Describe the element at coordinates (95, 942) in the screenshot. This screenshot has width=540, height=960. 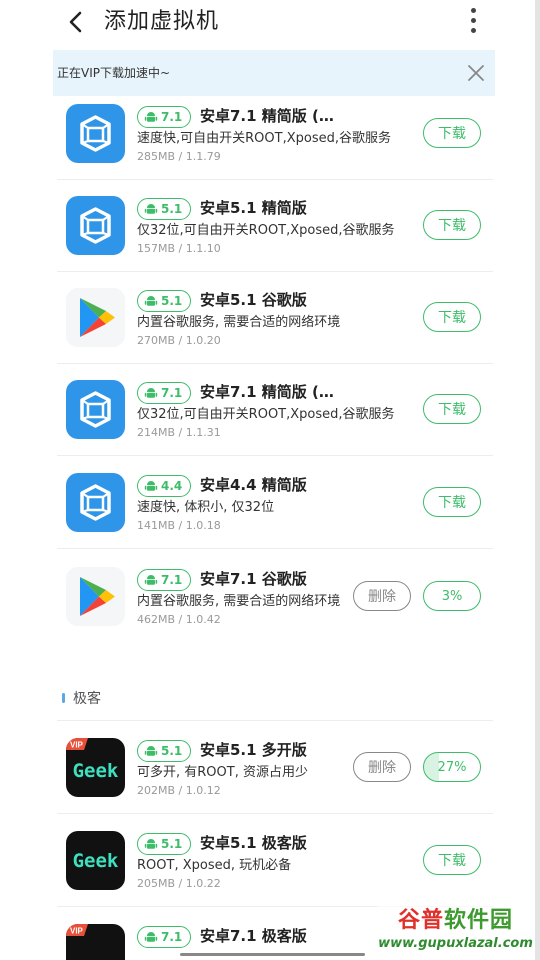
I see `geek-vip-icon: VIP` at that location.